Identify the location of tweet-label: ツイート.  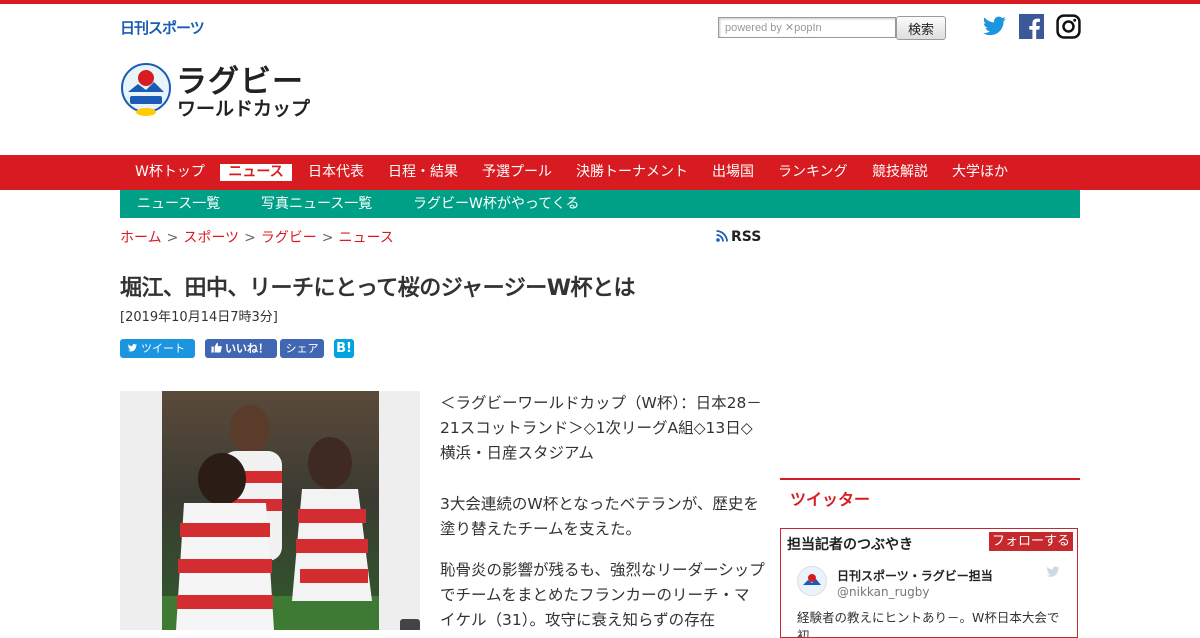
(163, 348).